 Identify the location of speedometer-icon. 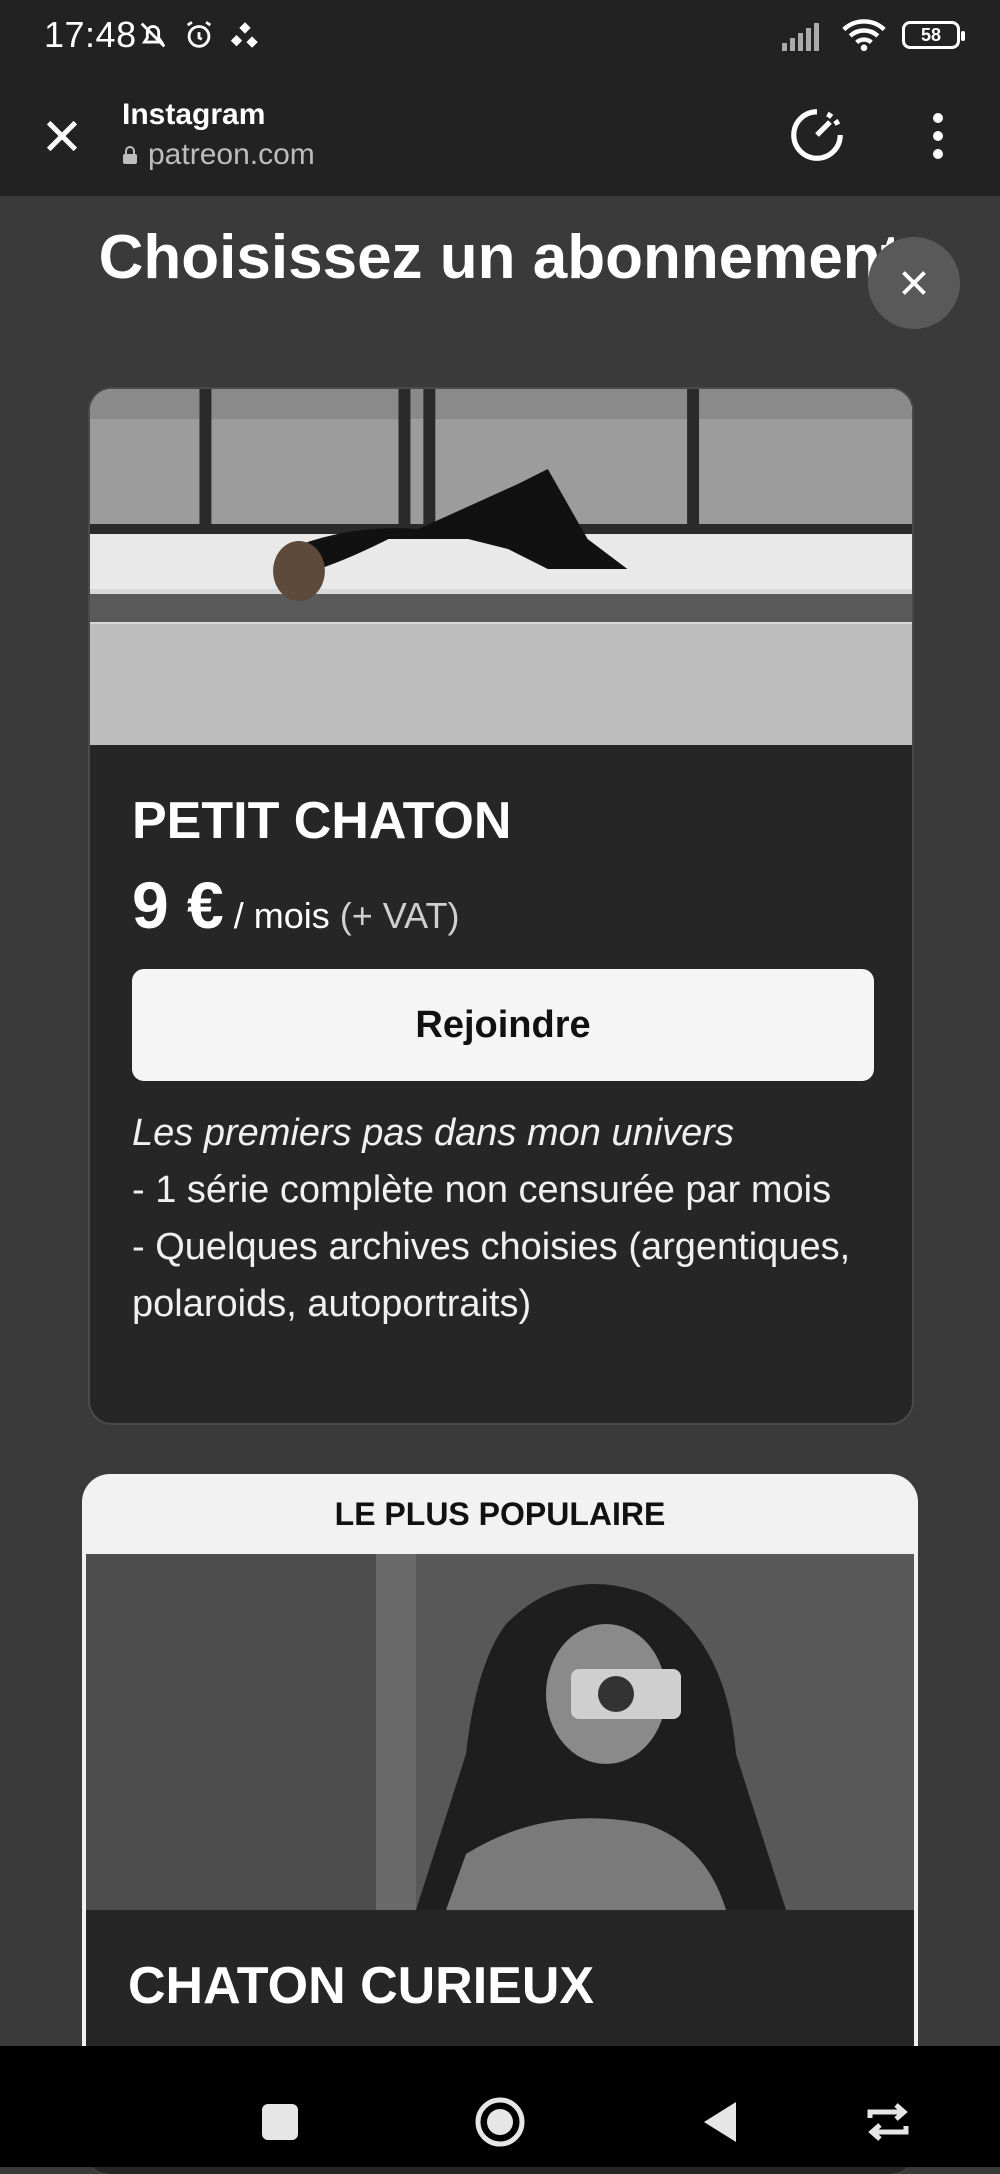
(817, 135).